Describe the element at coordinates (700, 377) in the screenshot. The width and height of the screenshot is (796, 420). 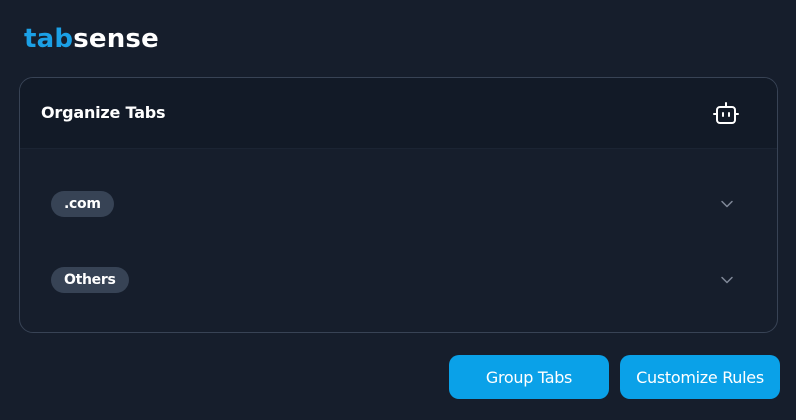
I see `customize-rules-button: Customize Rules` at that location.